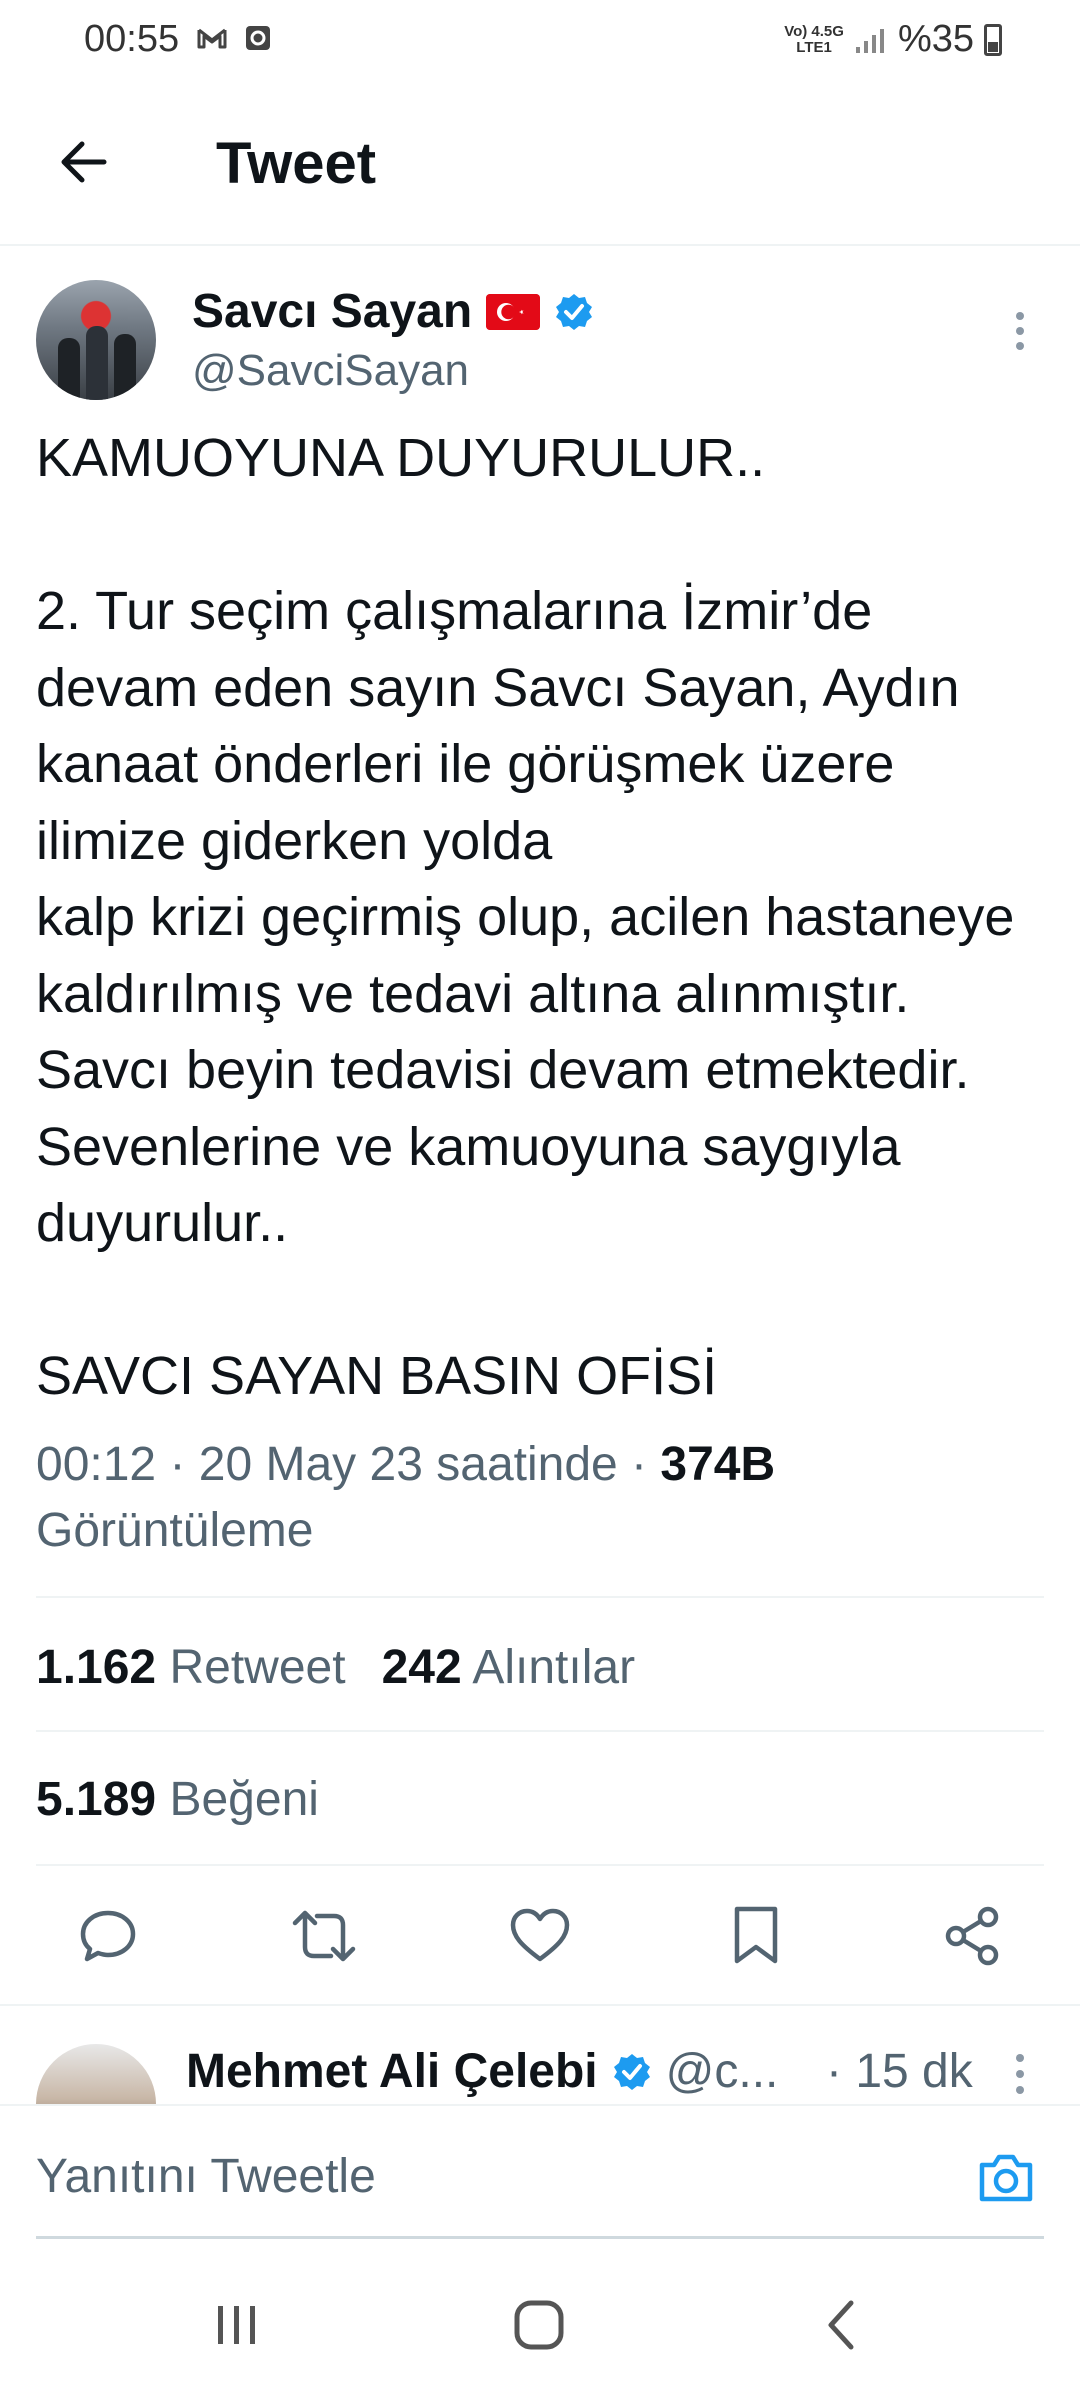 This screenshot has width=1080, height=2400. Describe the element at coordinates (96, 2074) in the screenshot. I see `reply-avatar` at that location.